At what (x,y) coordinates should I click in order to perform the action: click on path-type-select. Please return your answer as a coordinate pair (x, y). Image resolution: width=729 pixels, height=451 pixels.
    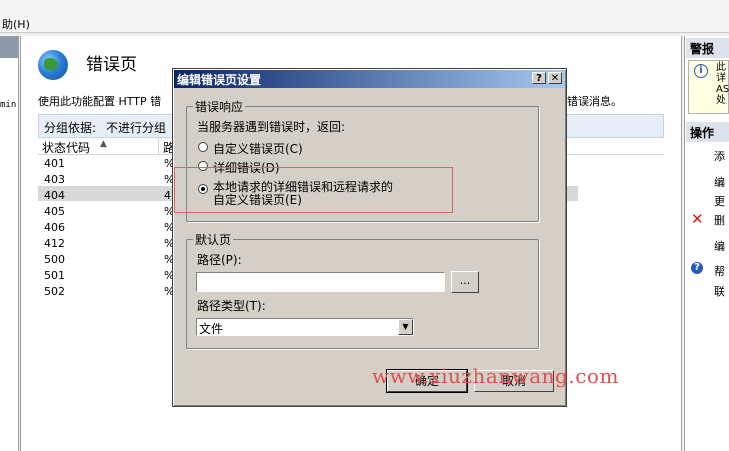
    Looking at the image, I should click on (305, 327).